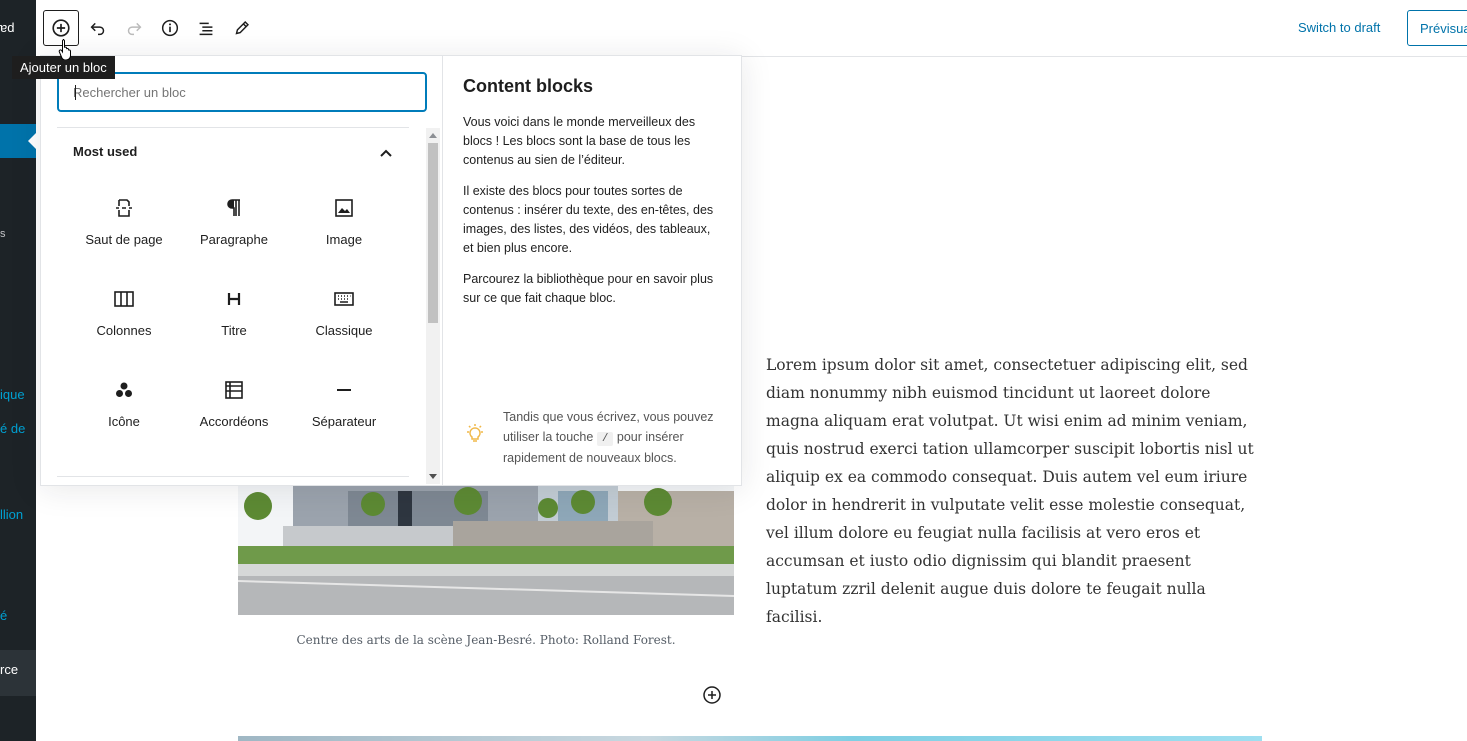  Describe the element at coordinates (233, 207) in the screenshot. I see `paragraph-icon` at that location.